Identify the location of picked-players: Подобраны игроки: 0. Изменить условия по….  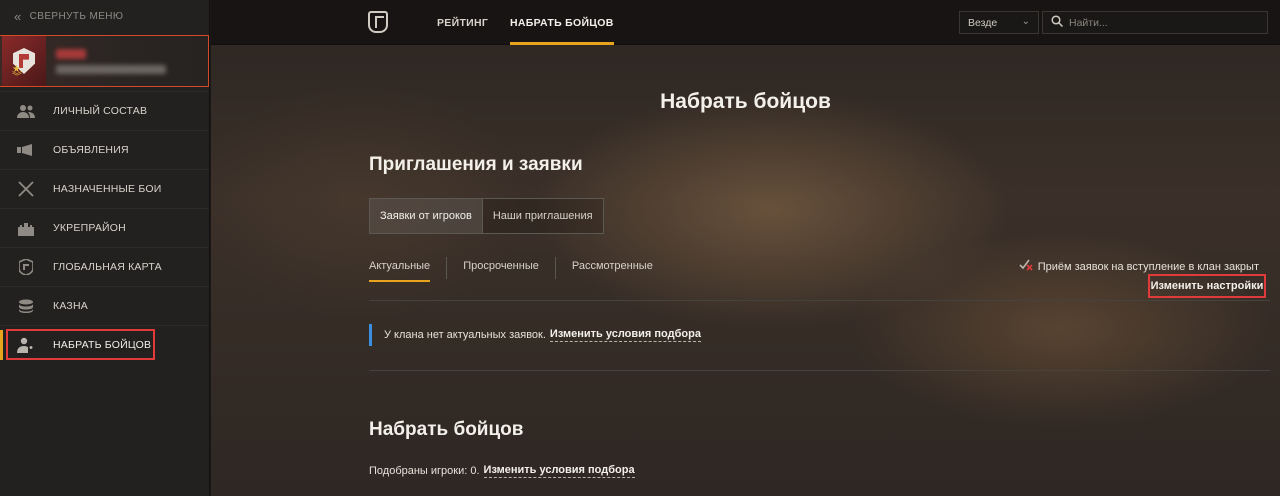
(502, 471).